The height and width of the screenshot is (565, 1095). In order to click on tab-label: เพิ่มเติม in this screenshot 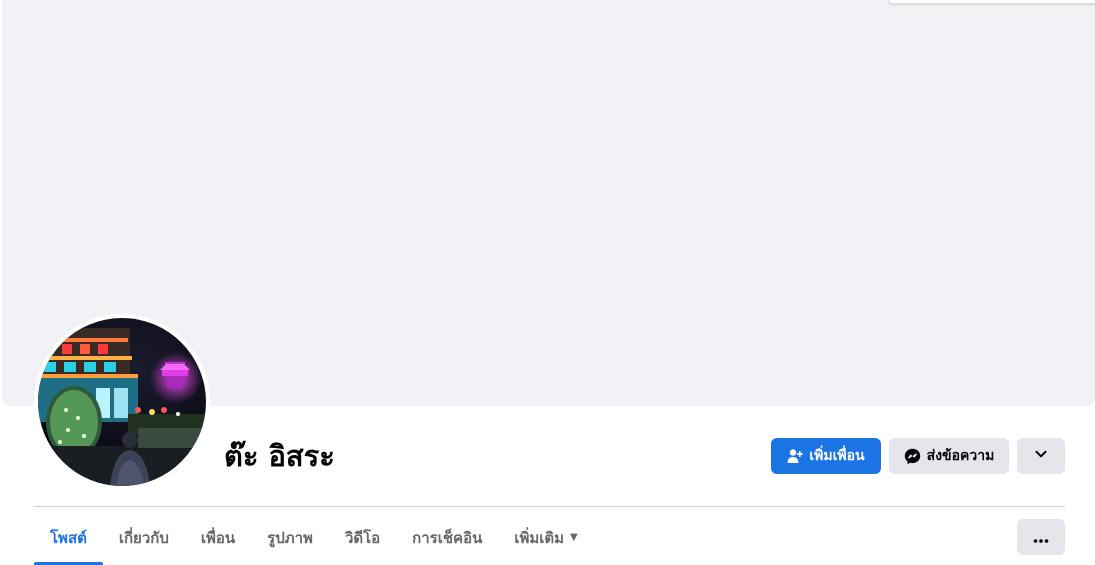, I will do `click(539, 537)`.